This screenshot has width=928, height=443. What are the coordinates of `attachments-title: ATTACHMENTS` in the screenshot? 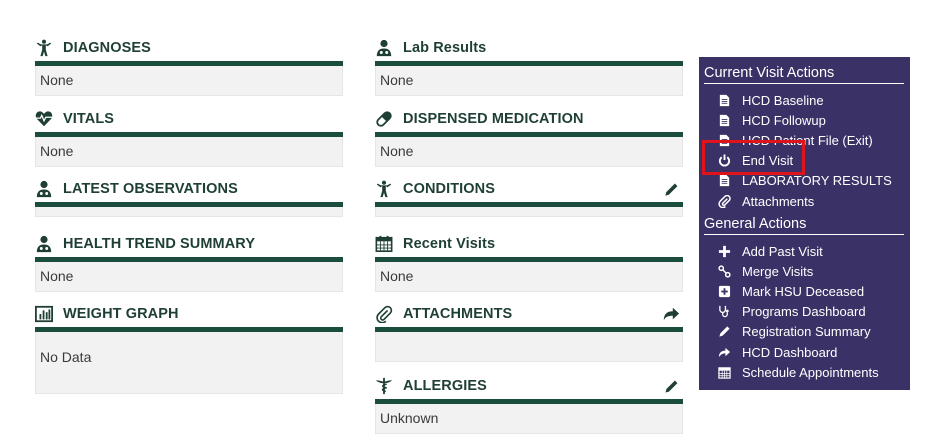 It's located at (458, 314).